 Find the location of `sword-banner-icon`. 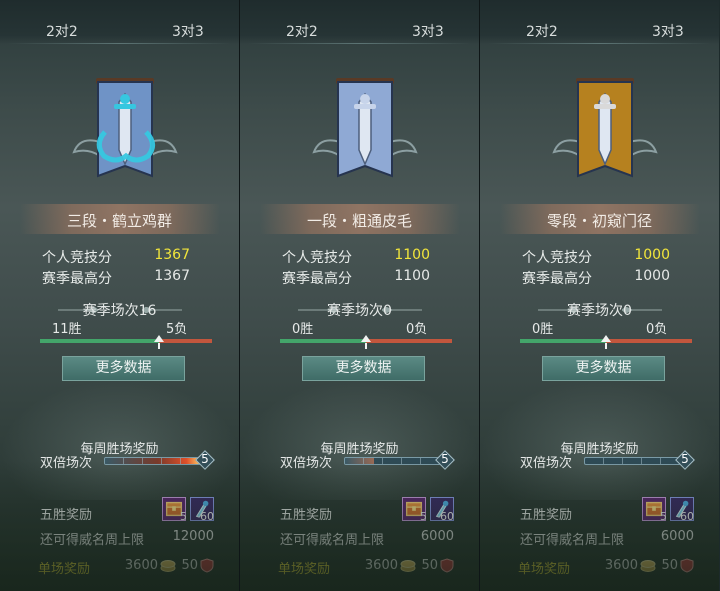

sword-banner-icon is located at coordinates (365, 128).